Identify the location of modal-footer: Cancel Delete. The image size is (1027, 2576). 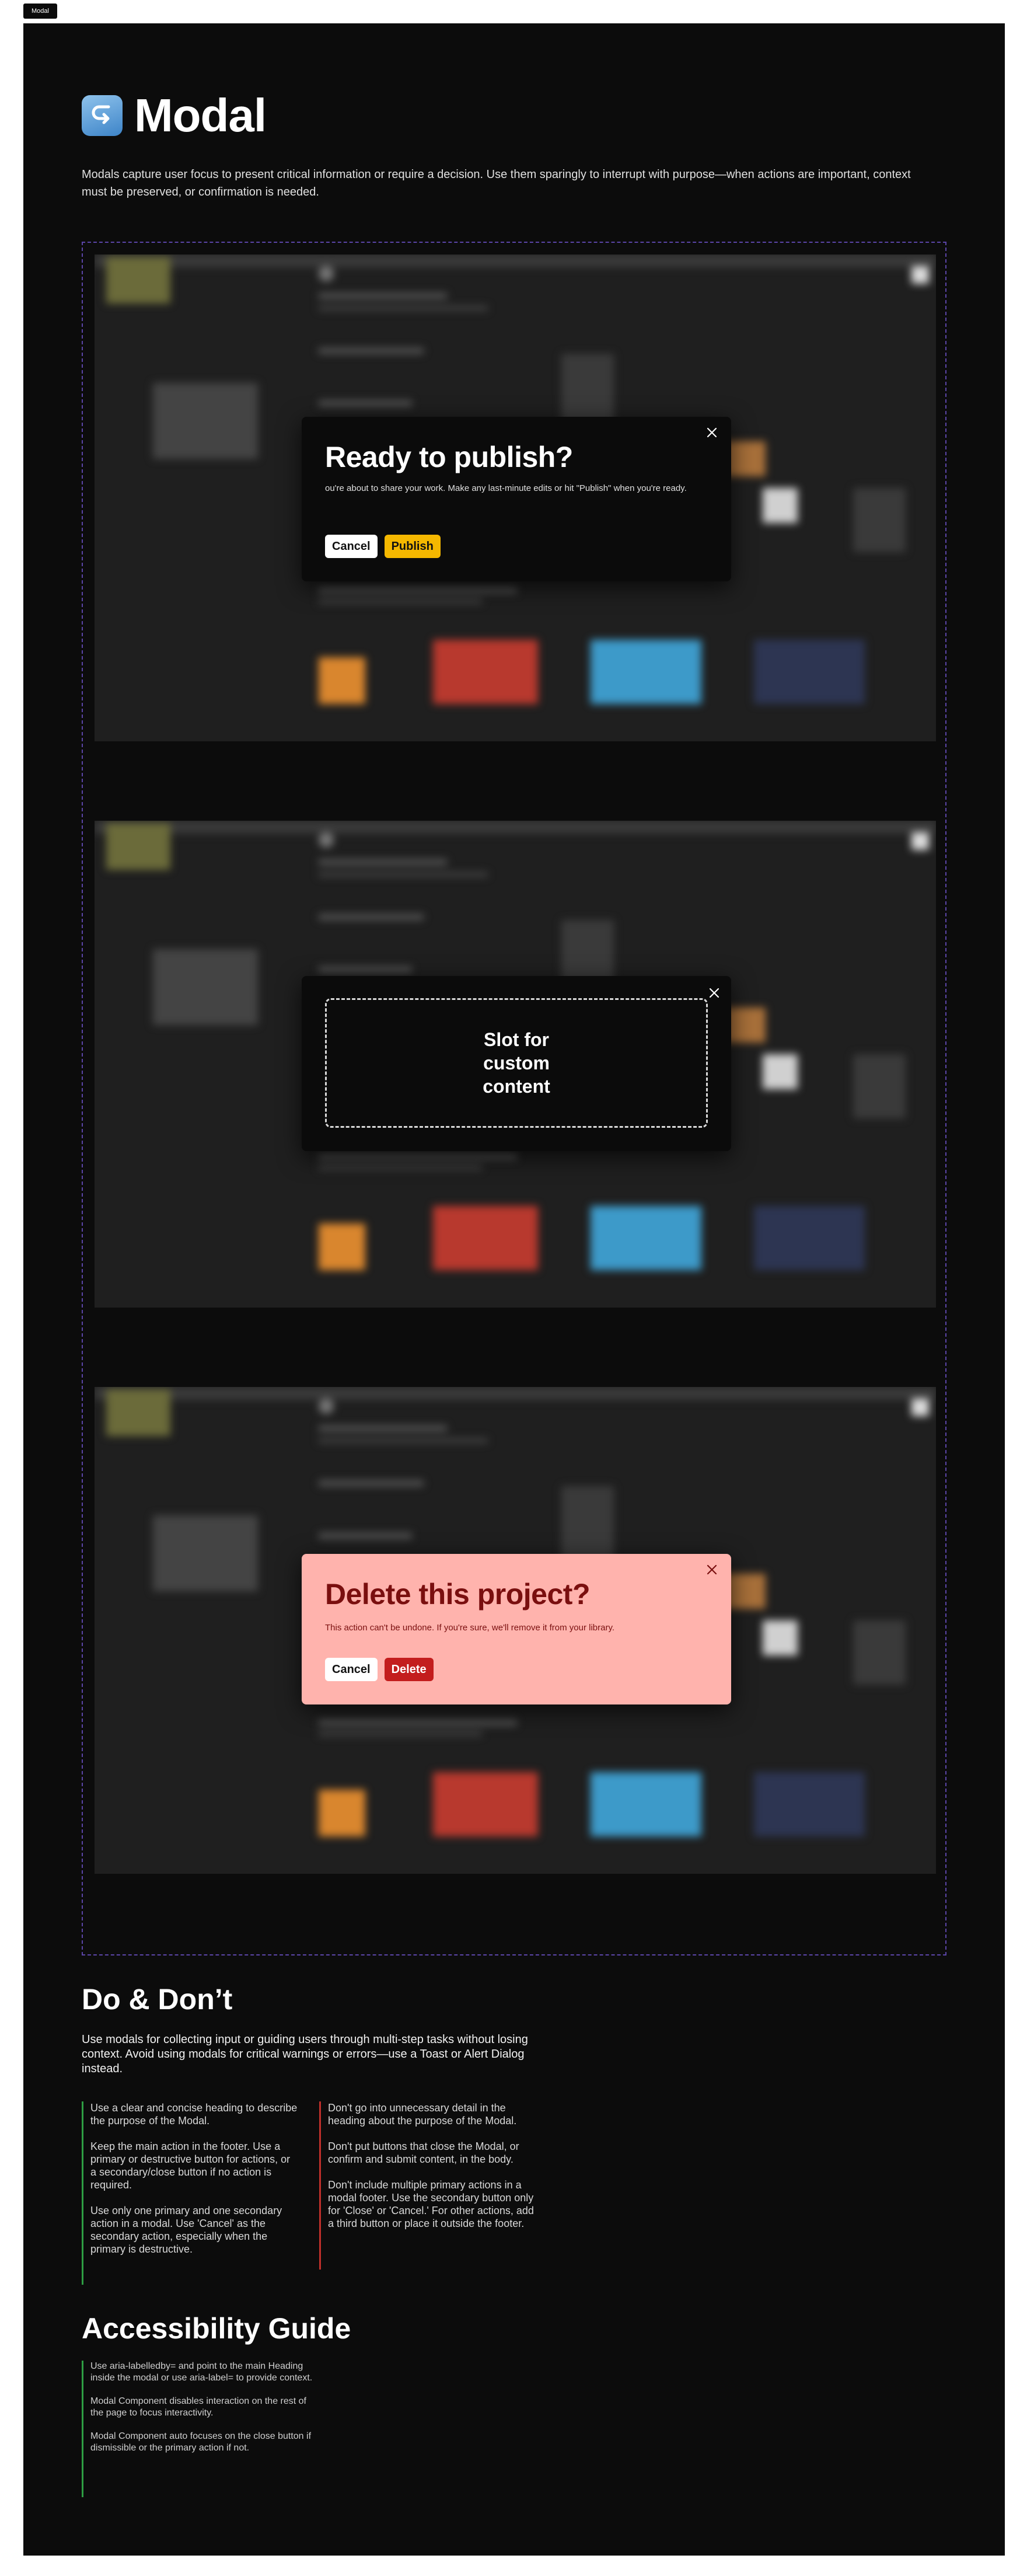
(379, 1669).